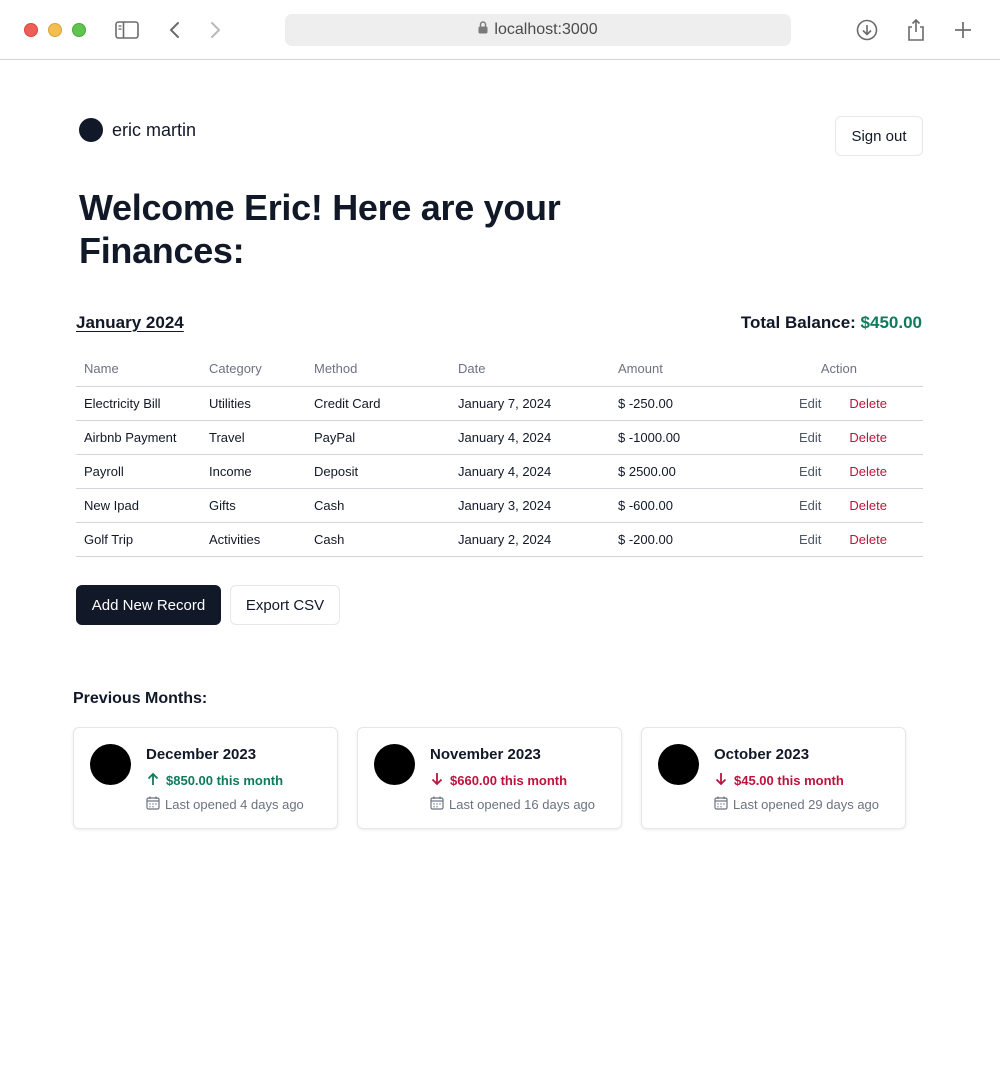 The image size is (1000, 1080). What do you see at coordinates (530, 369) in the screenshot?
I see `column-header-date: Date` at bounding box center [530, 369].